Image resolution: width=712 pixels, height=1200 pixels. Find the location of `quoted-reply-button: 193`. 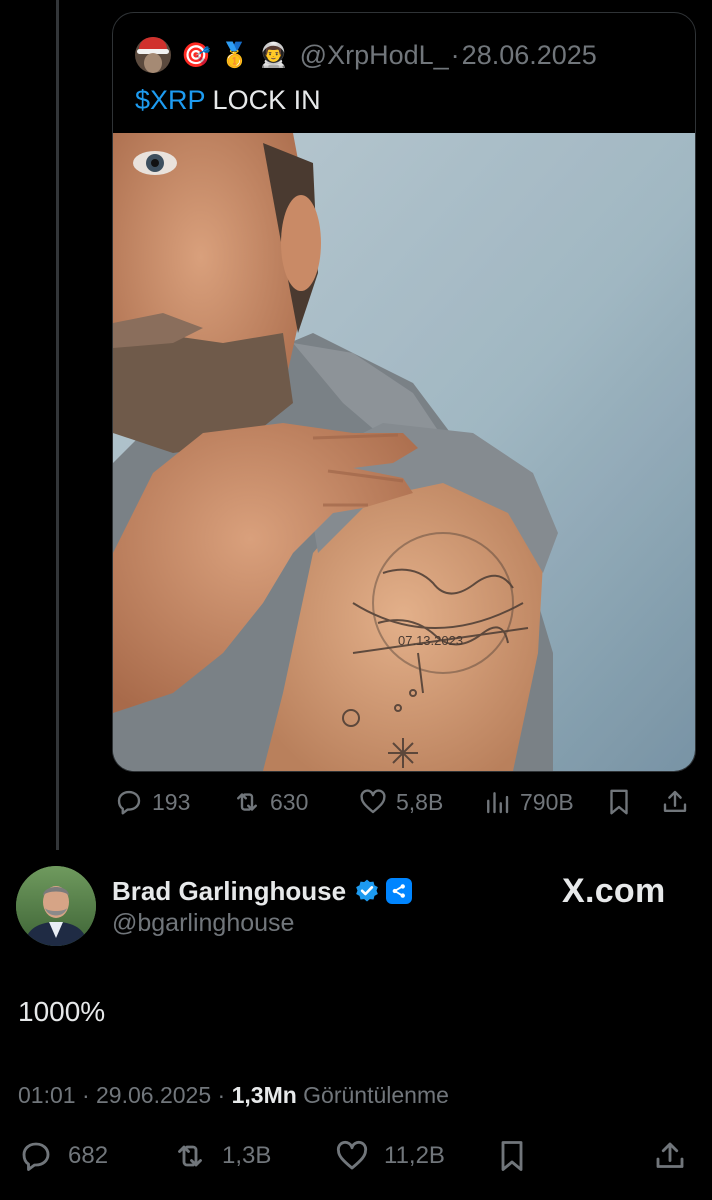

quoted-reply-button: 193 is located at coordinates (152, 802).